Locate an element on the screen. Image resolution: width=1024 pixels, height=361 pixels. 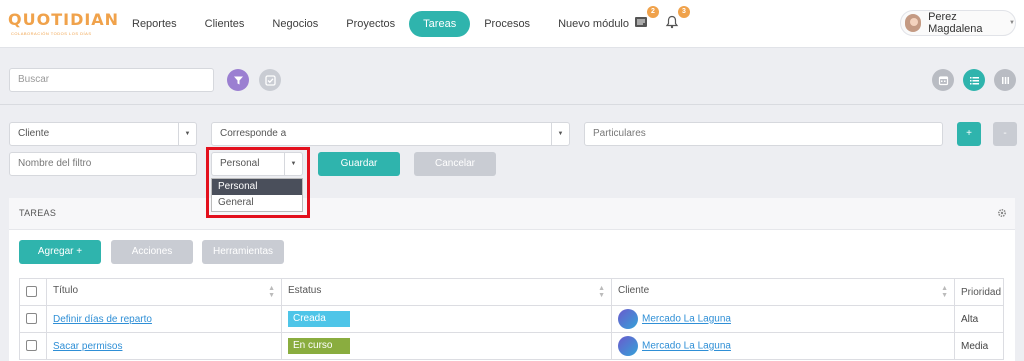
cliente-select-value: Cliente is located at coordinates (34, 133).